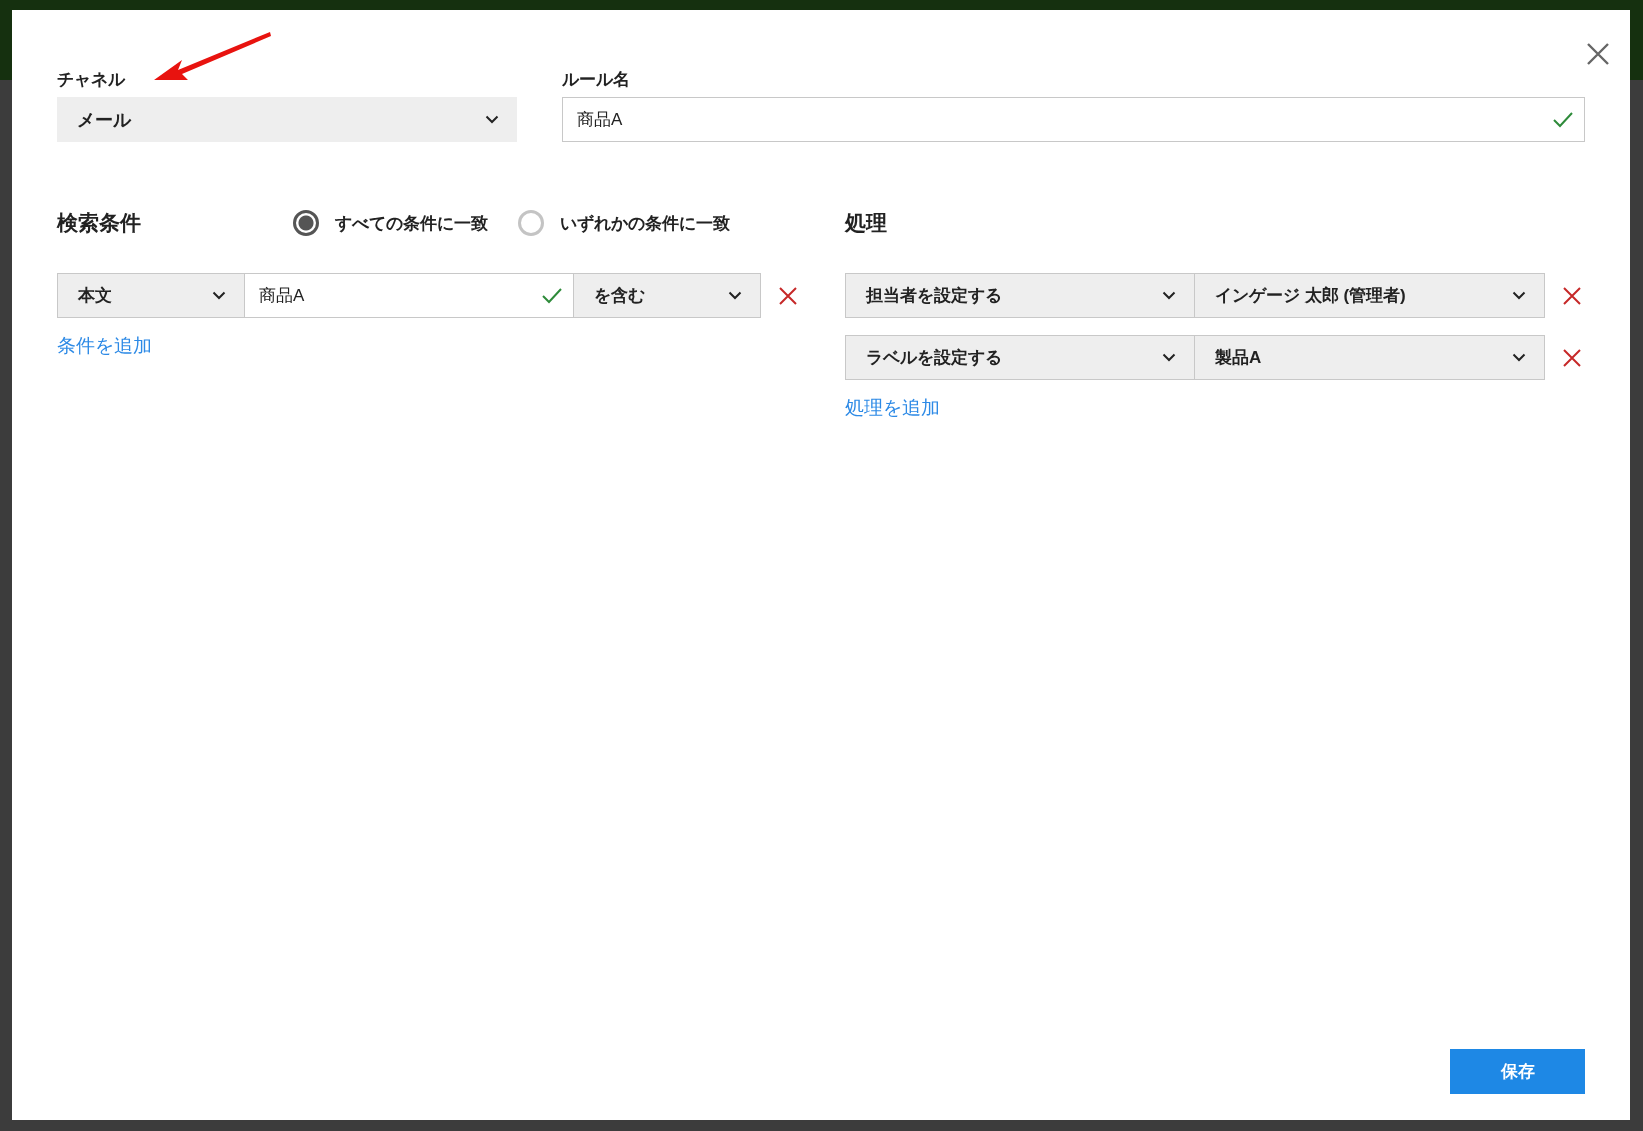 The height and width of the screenshot is (1131, 1643). I want to click on field-dropdown: 本文, so click(151, 295).